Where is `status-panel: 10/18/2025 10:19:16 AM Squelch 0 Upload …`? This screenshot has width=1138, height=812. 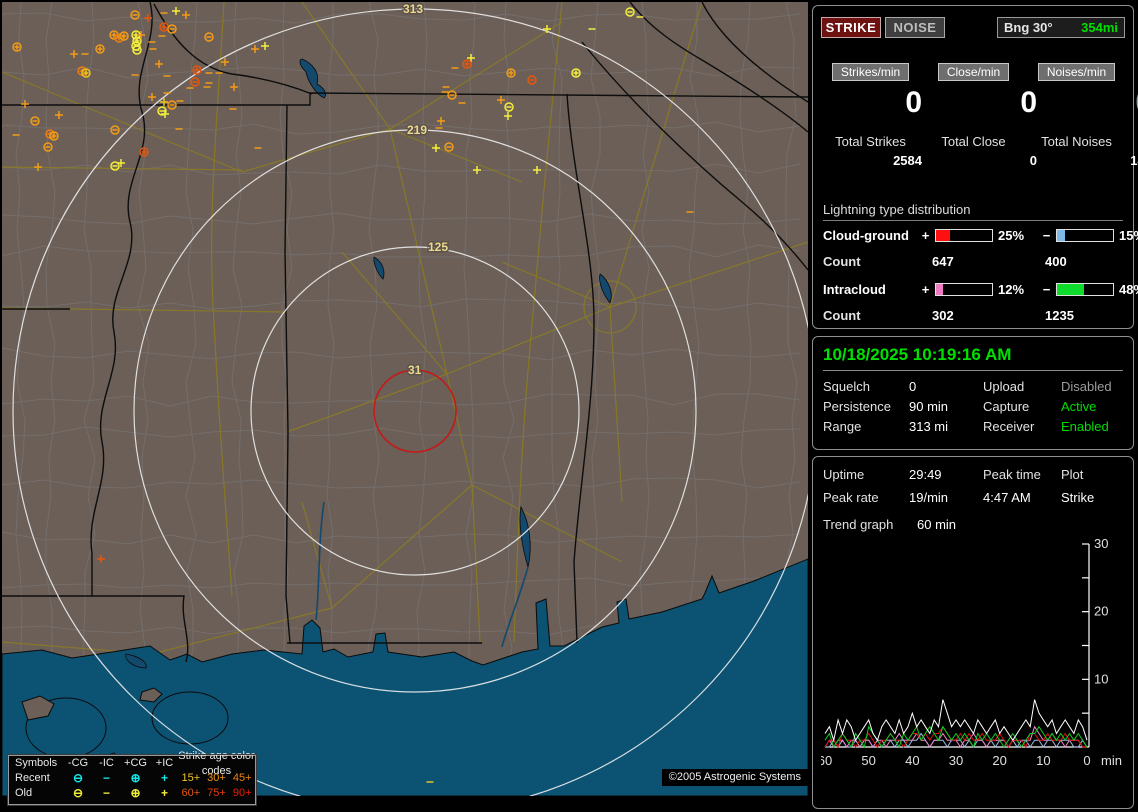 status-panel: 10/18/2025 10:19:16 AM Squelch 0 Upload … is located at coordinates (973, 393).